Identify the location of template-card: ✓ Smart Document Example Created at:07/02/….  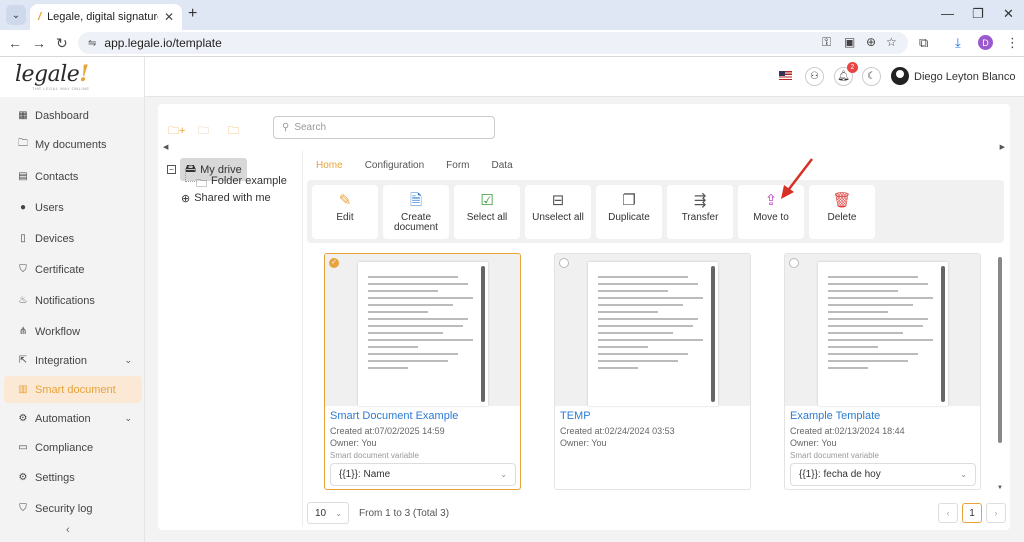
(422, 371).